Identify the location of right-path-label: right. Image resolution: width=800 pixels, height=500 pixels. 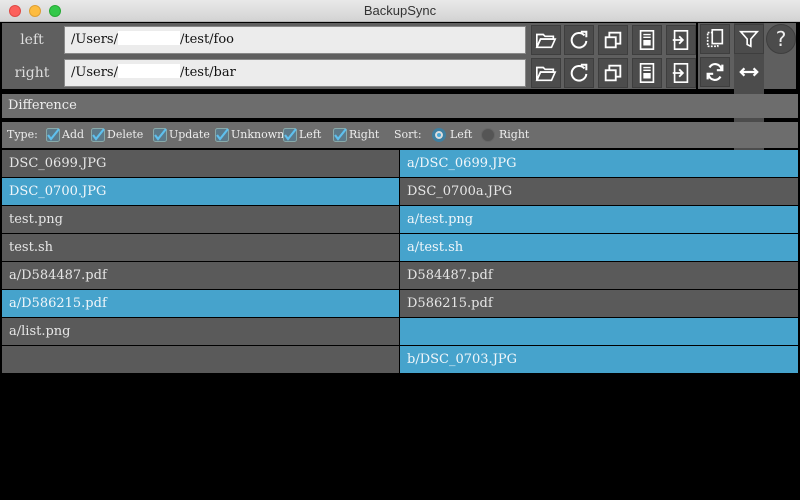
(32, 73).